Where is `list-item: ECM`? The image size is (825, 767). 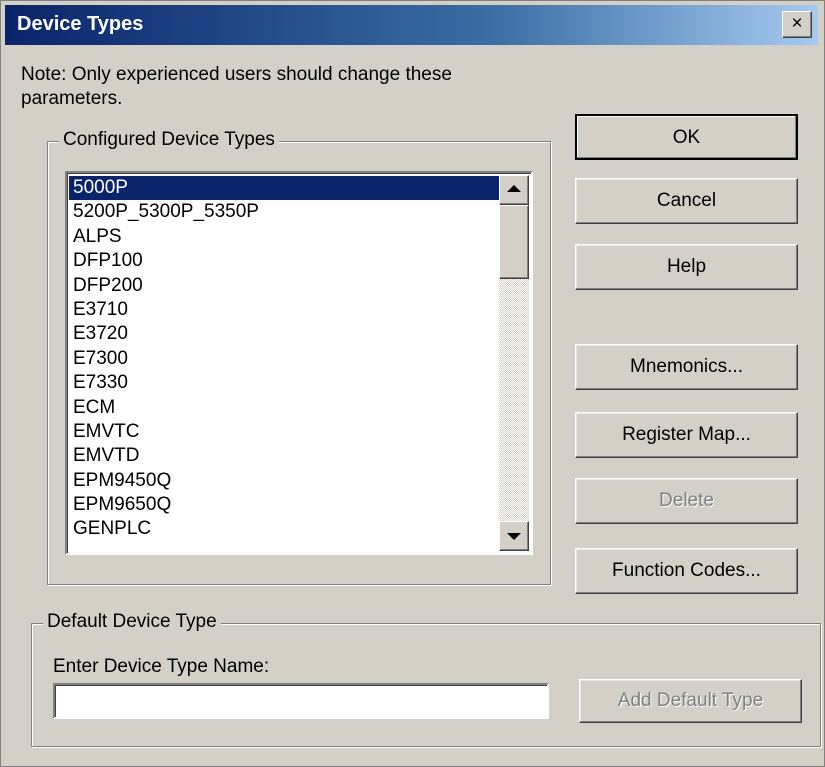 list-item: ECM is located at coordinates (284, 408).